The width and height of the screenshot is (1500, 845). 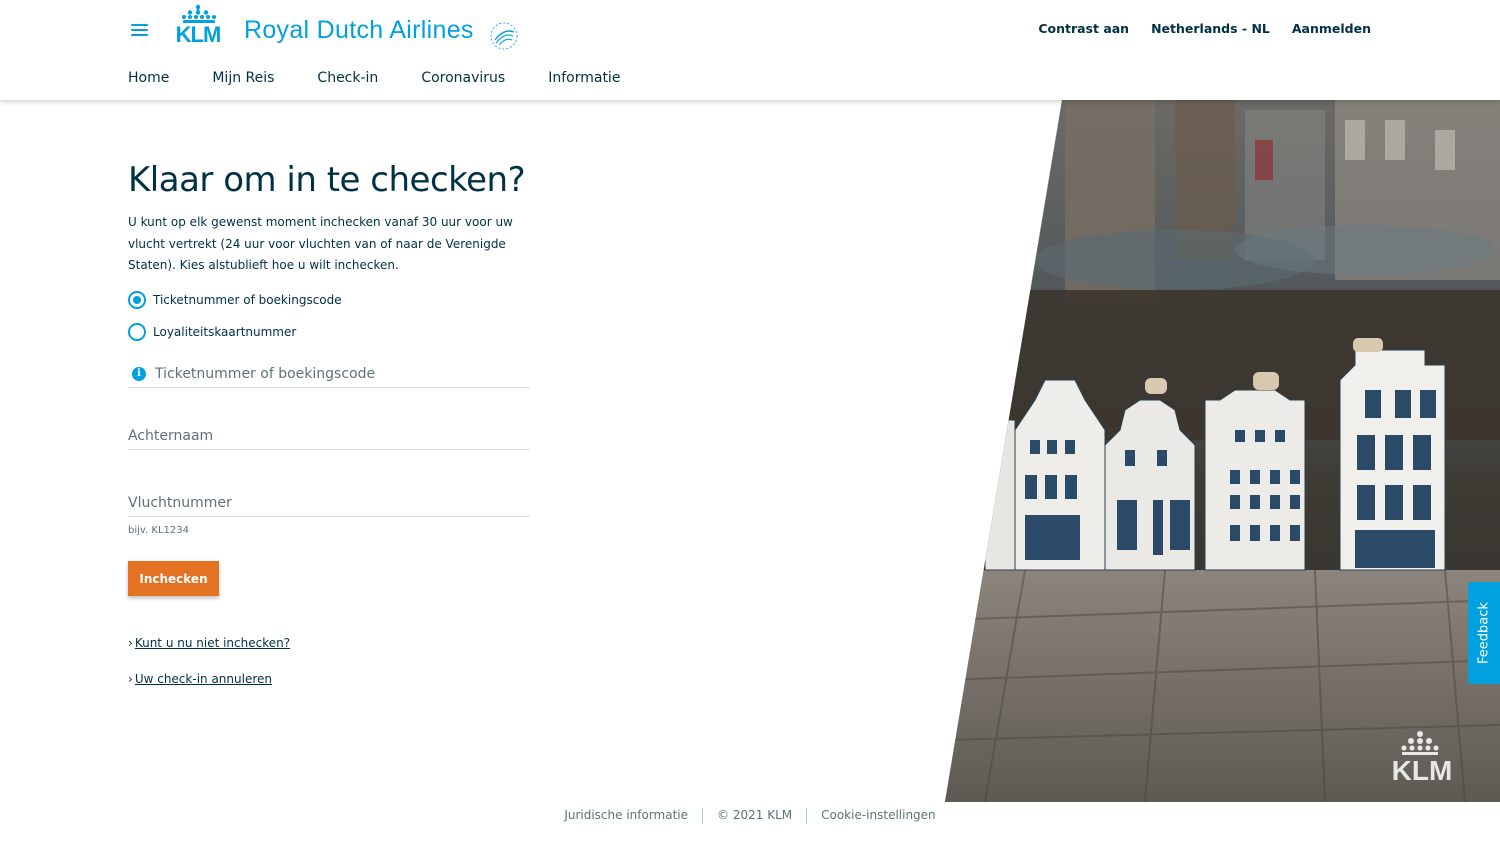 I want to click on option-ticket-number: Ticketnummer of boekingscode, so click(x=235, y=300).